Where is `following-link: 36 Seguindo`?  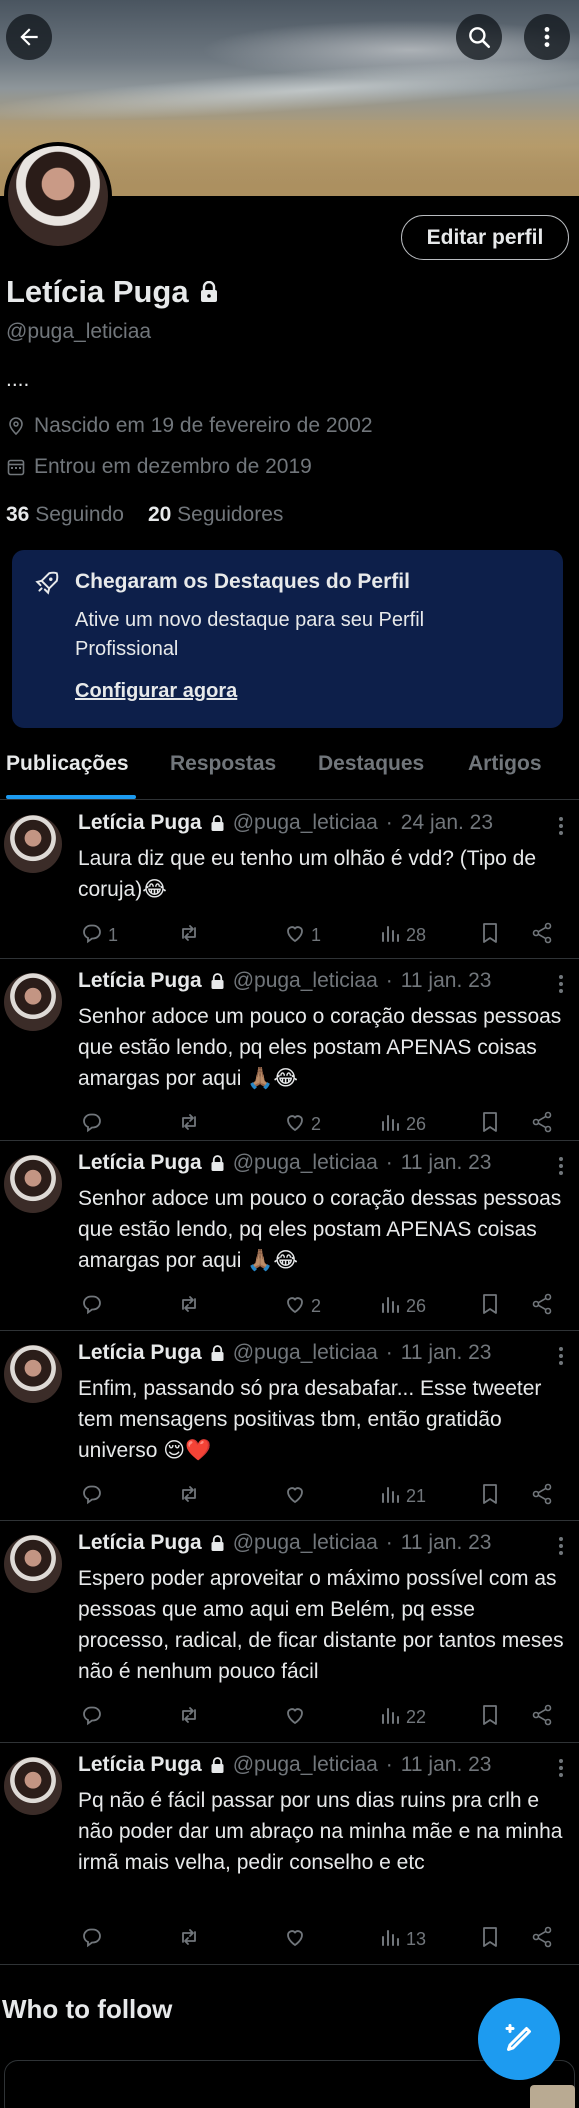 following-link: 36 Seguindo is located at coordinates (65, 515).